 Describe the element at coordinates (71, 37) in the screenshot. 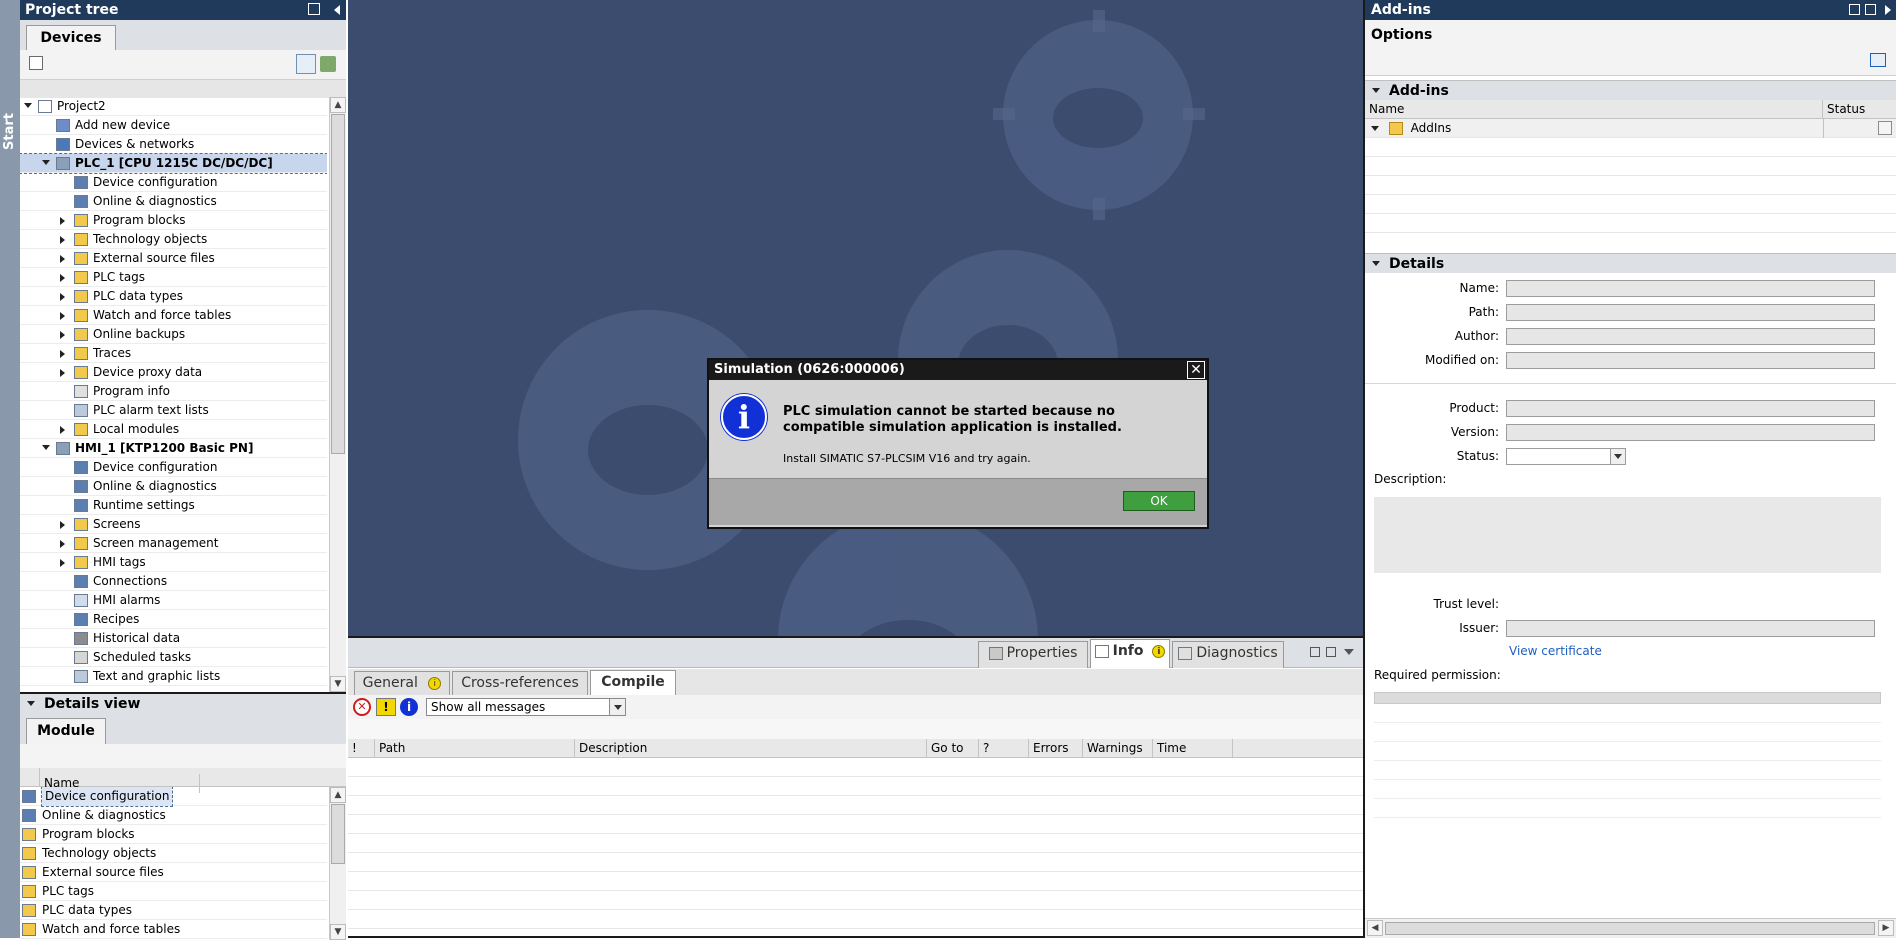

I see `tab-devices: Devices` at that location.